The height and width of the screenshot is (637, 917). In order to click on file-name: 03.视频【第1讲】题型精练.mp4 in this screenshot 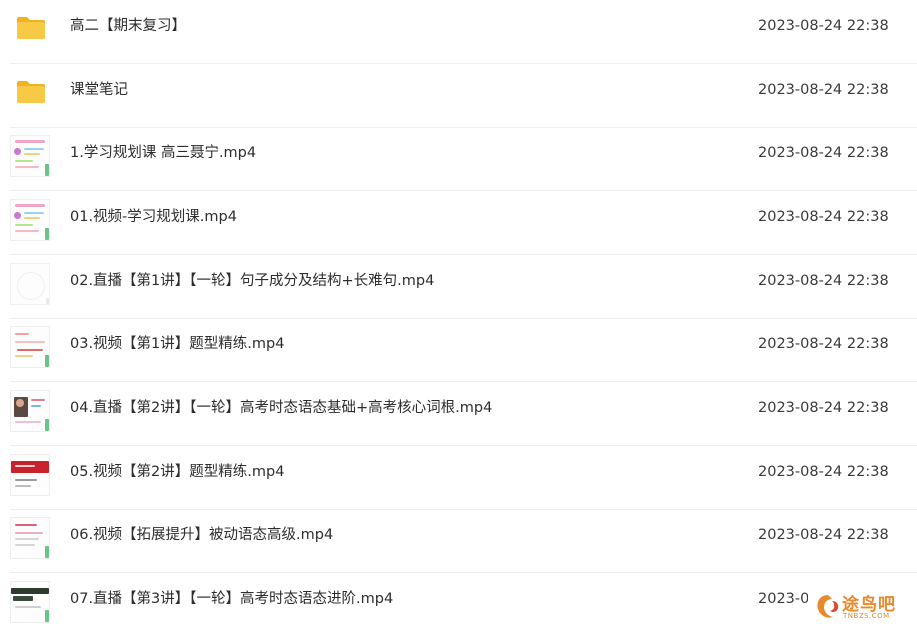, I will do `click(177, 344)`.